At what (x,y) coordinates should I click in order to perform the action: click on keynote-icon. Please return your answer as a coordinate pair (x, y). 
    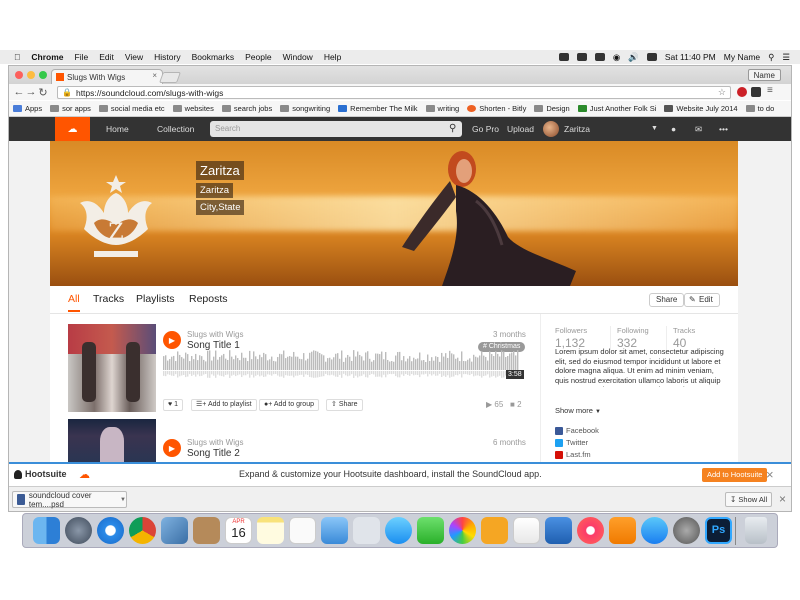
    Looking at the image, I should click on (558, 530).